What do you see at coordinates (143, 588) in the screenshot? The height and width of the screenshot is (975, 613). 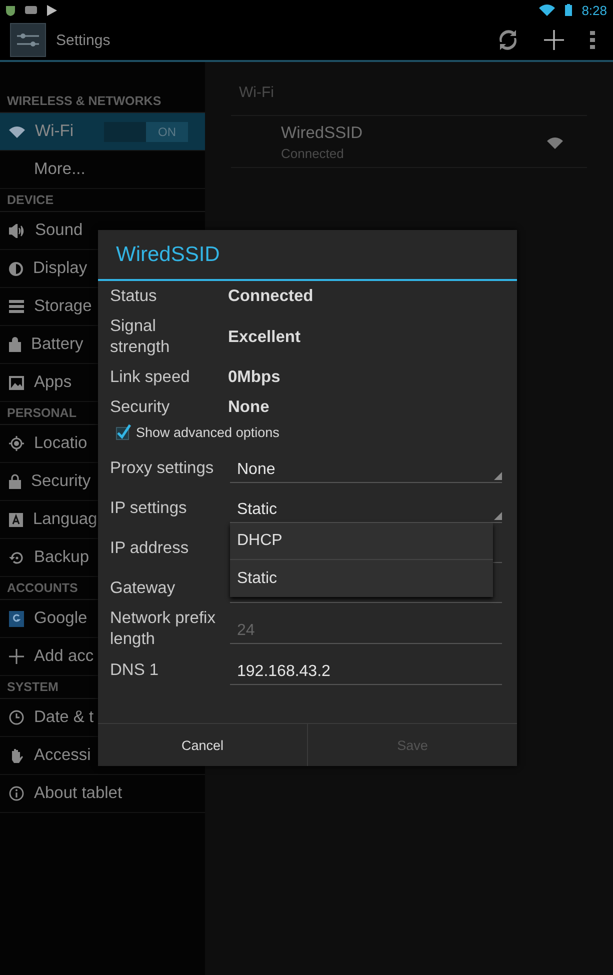 I see `field-label: Gateway` at bounding box center [143, 588].